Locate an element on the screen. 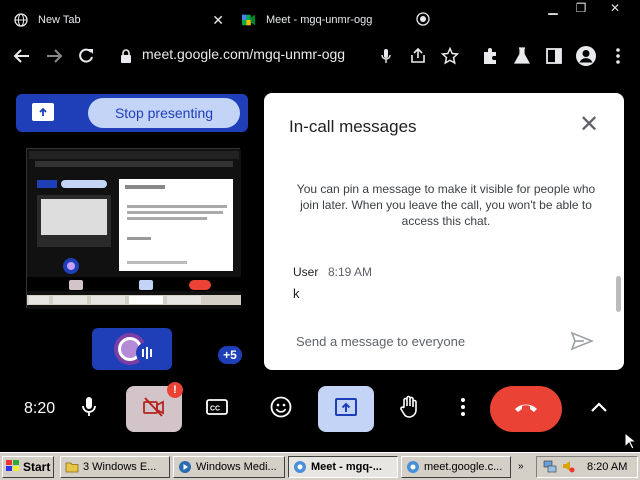 This screenshot has height=480, width=640. svg-text: CC is located at coordinates (215, 408).